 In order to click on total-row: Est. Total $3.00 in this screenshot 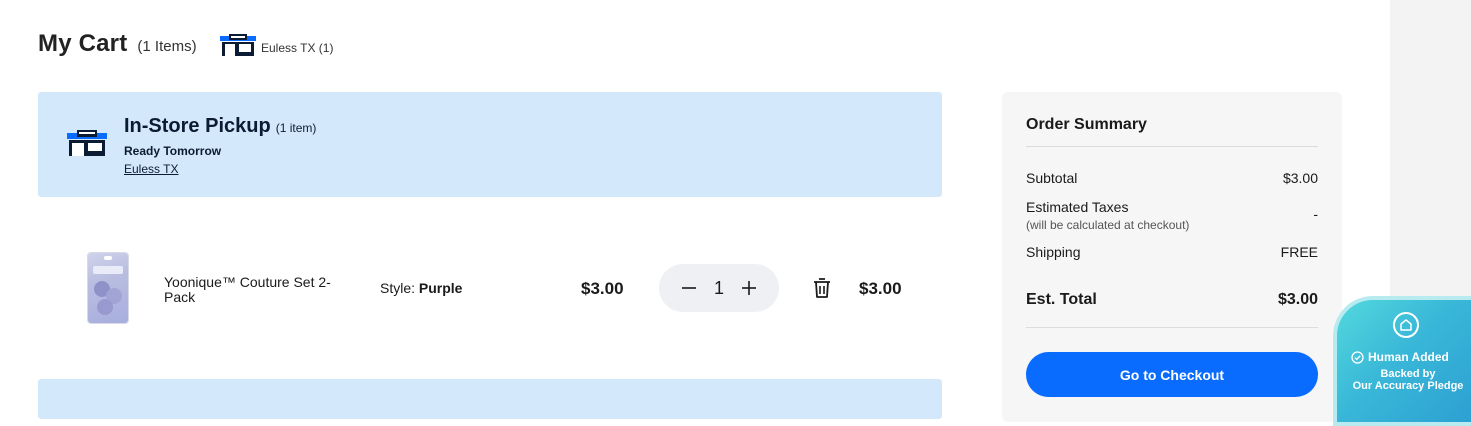, I will do `click(1172, 300)`.